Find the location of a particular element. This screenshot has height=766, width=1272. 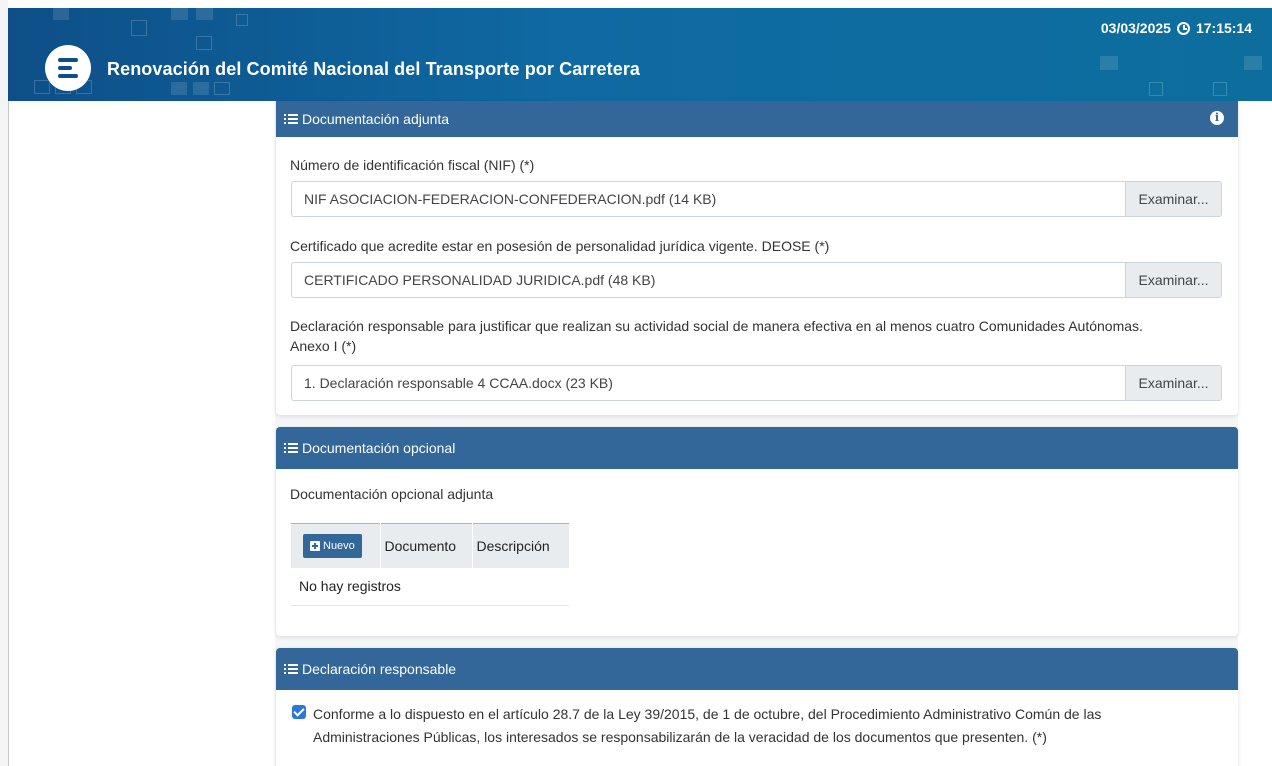

optional-docs-header: Documentación opcional is located at coordinates (757, 448).